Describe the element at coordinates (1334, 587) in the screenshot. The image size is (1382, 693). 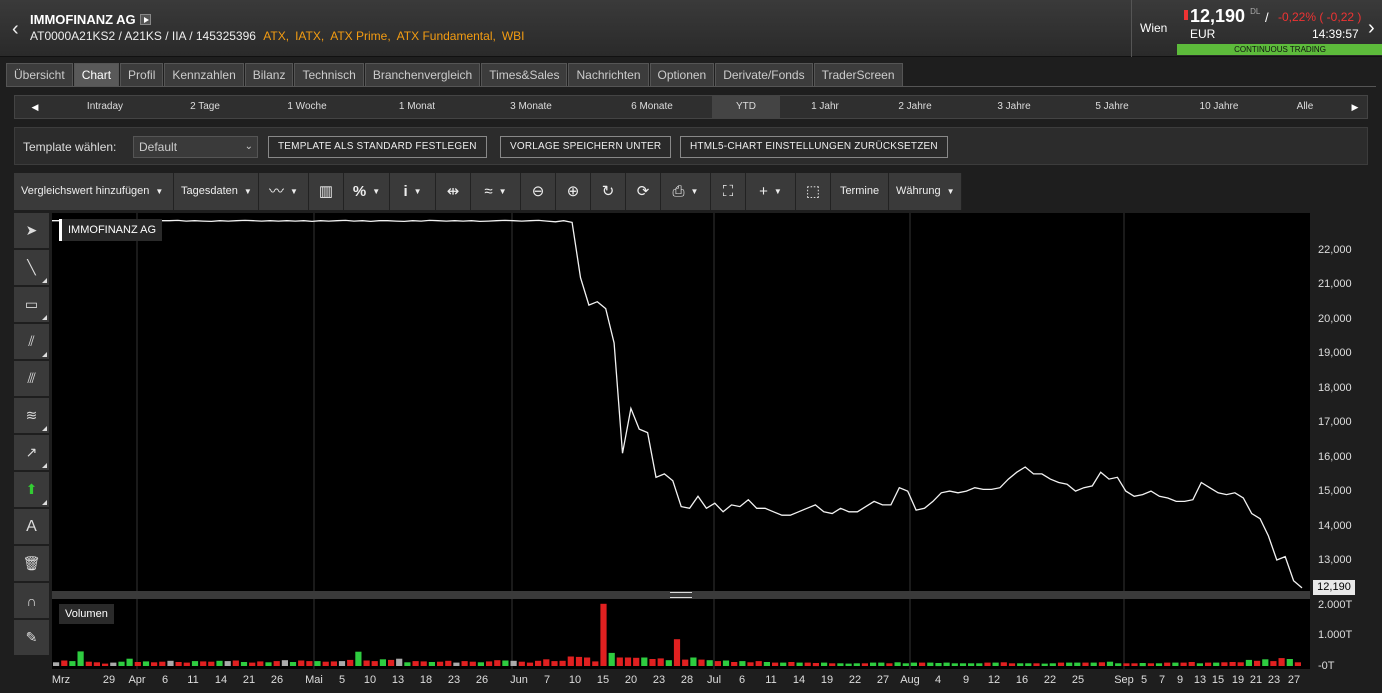
I see `last-price-marker: 12,190` at that location.